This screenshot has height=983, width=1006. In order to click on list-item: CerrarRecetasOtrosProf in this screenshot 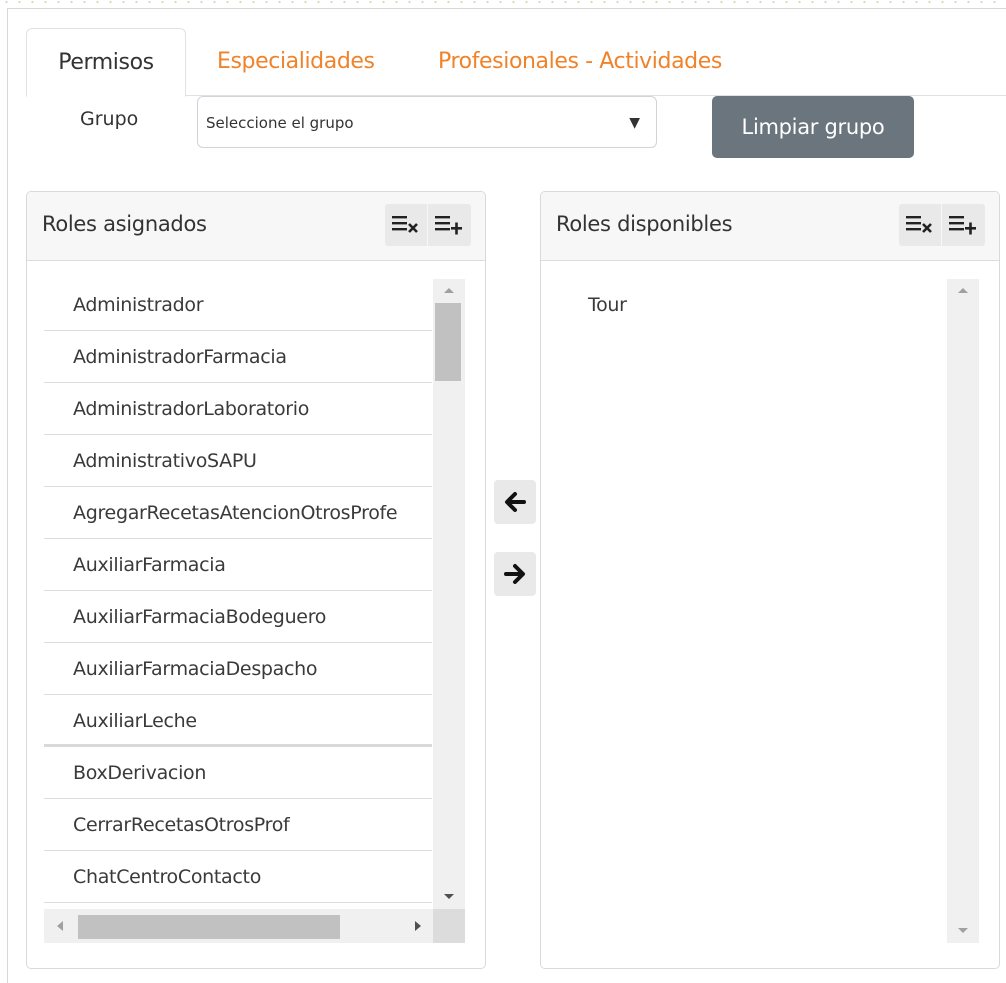, I will do `click(238, 825)`.